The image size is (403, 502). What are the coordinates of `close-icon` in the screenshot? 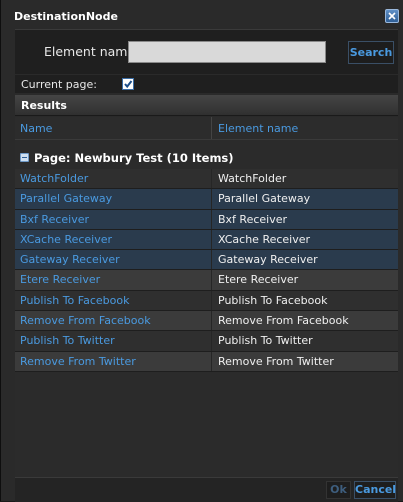 It's located at (392, 16).